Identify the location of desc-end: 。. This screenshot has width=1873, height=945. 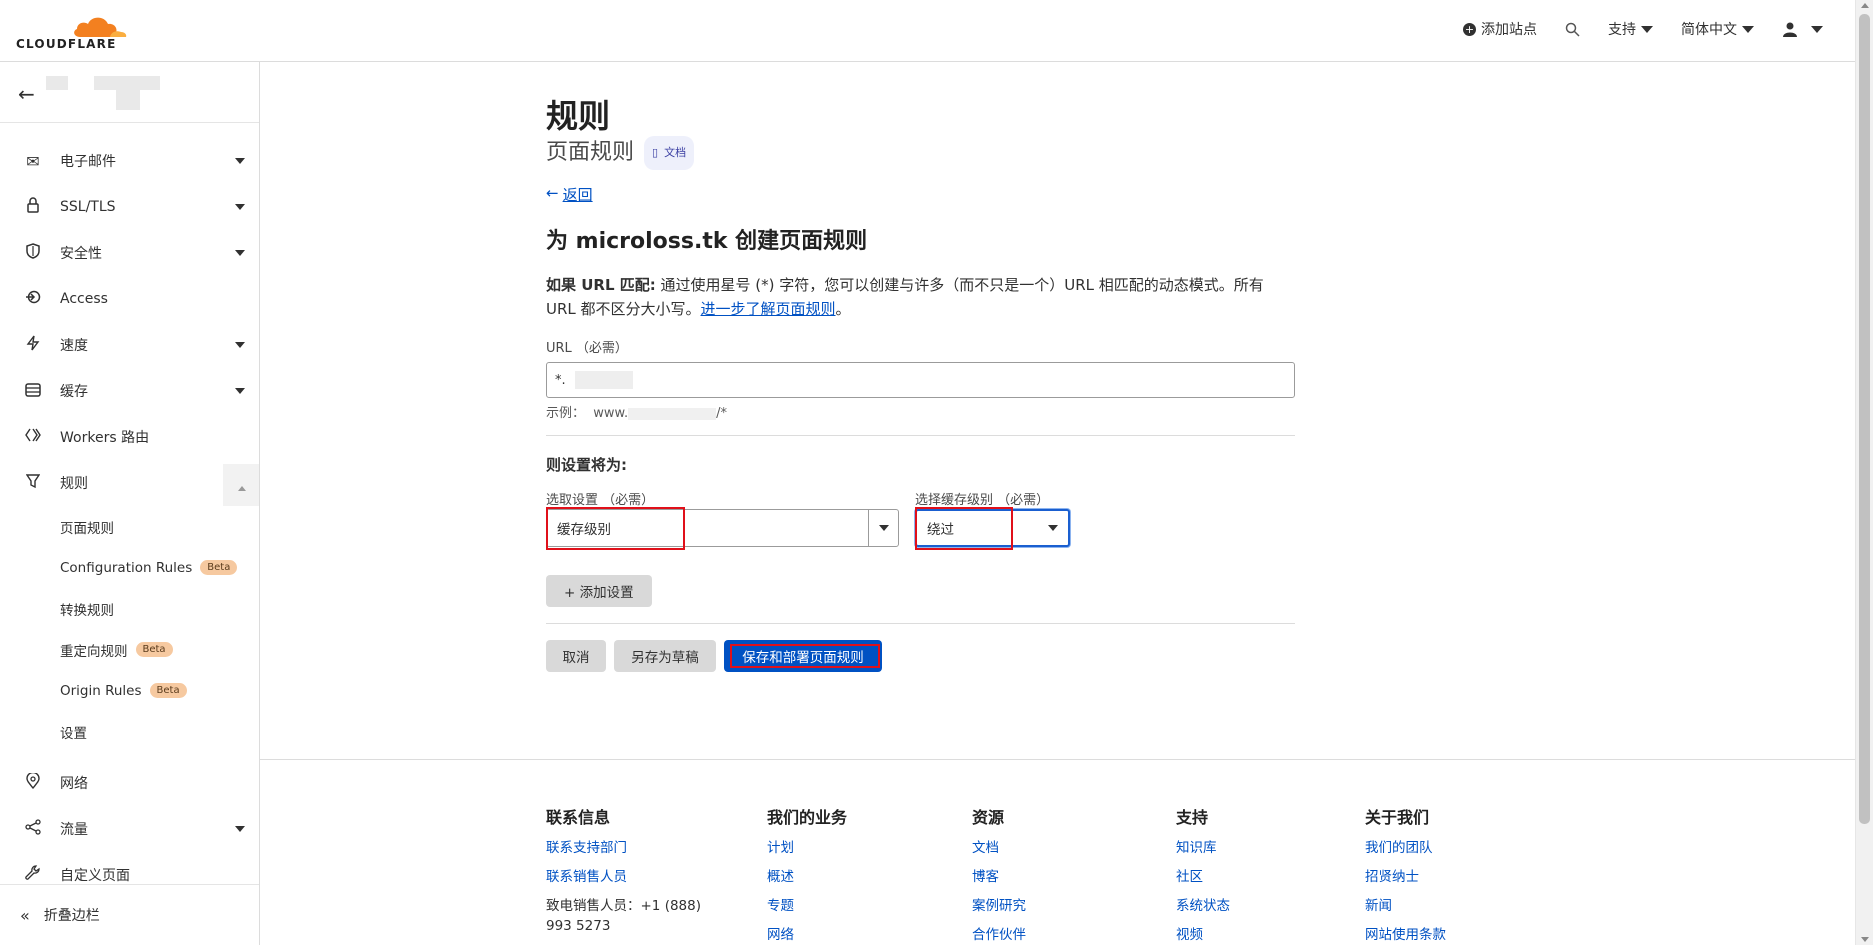
(843, 309).